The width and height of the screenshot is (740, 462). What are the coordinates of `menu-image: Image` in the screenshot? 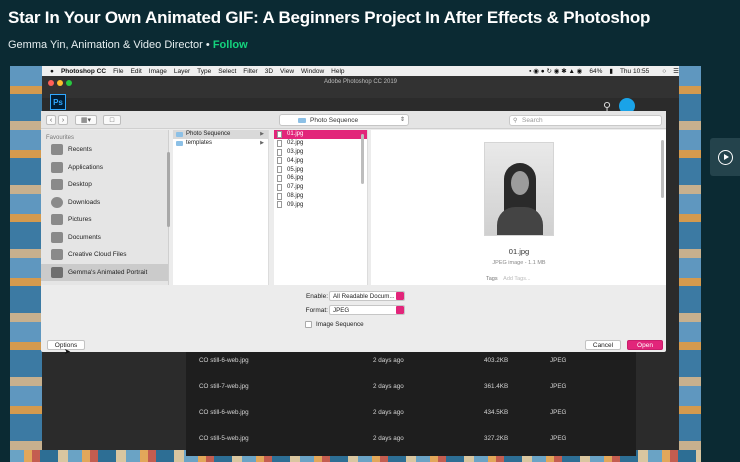 It's located at (158, 71).